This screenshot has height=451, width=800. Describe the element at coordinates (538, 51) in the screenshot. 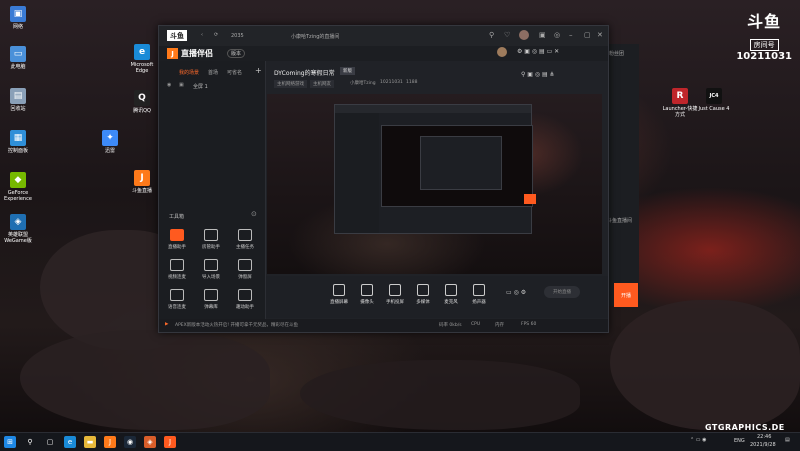

I see `settings-icon: ⚙ ▣ ◎ ▤ ▭ ✕` at that location.